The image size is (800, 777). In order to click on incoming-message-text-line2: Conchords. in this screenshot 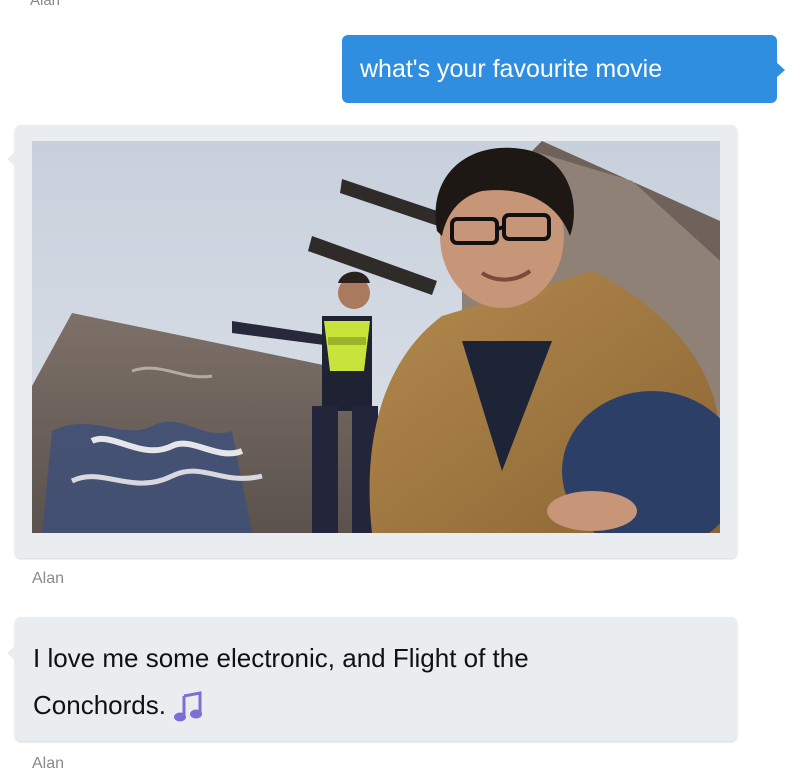, I will do `click(99, 705)`.